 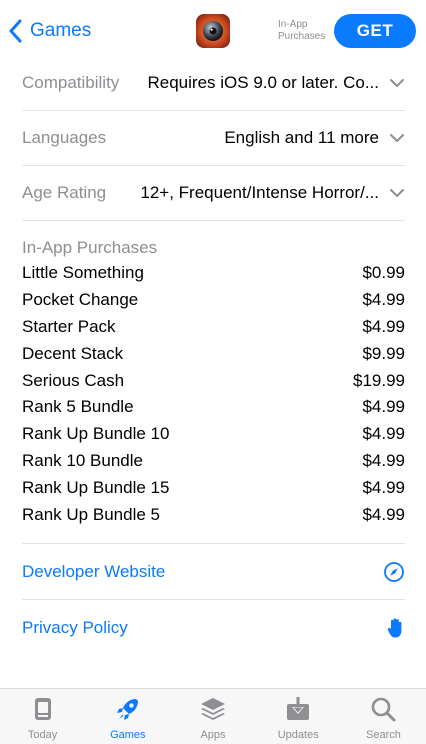 I want to click on languages-key: Languages, so click(x=64, y=137).